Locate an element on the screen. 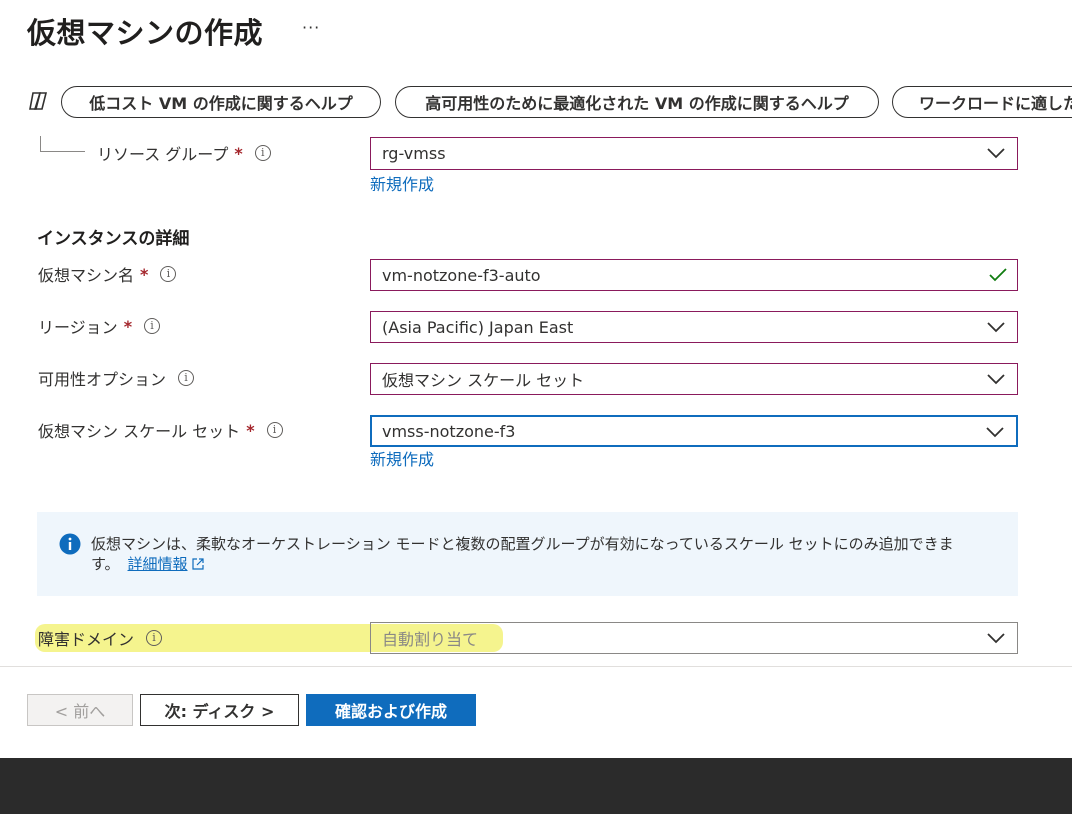  more-options-button: ··· is located at coordinates (311, 27).